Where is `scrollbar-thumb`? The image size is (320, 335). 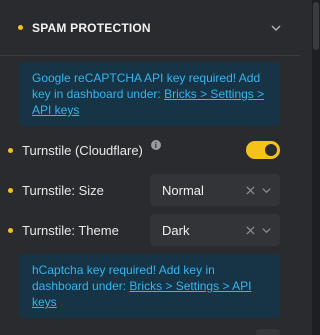
scrollbar-thumb is located at coordinates (316, 26).